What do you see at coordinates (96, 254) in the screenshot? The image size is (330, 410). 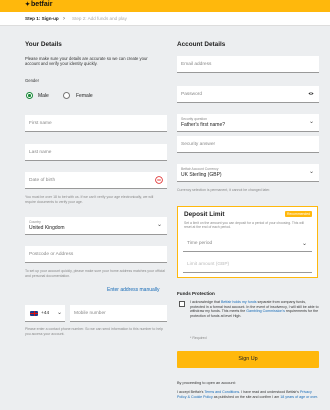 I see `postcode-field: Postcode or Address` at bounding box center [96, 254].